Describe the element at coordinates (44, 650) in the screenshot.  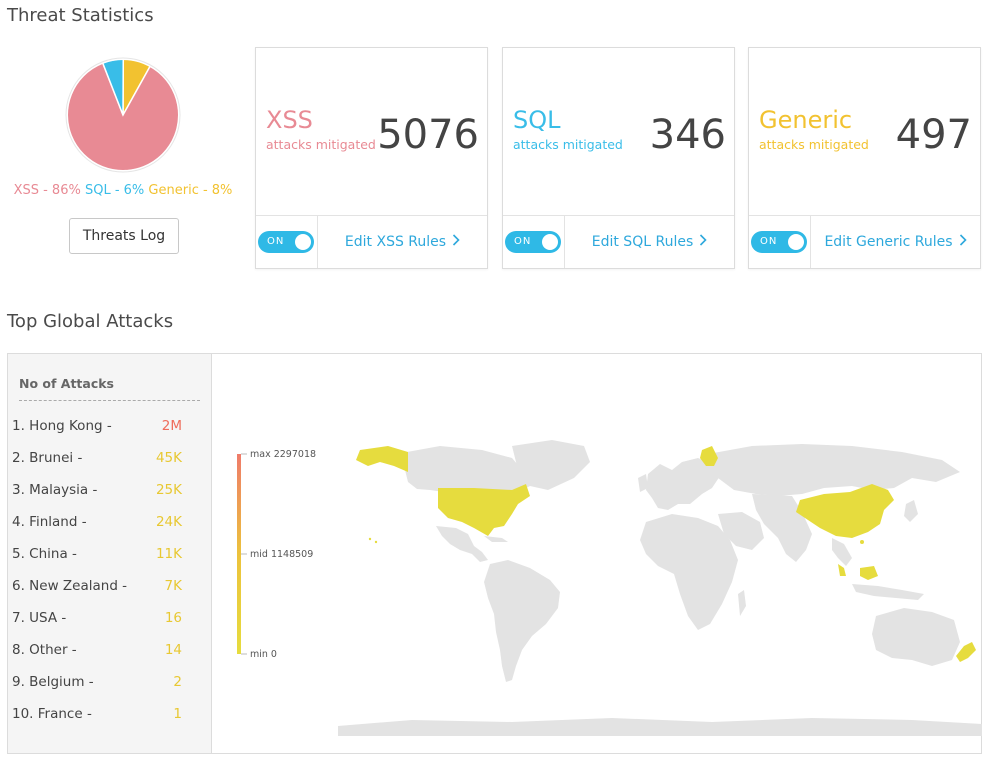
I see `country-label: 8. Other -` at that location.